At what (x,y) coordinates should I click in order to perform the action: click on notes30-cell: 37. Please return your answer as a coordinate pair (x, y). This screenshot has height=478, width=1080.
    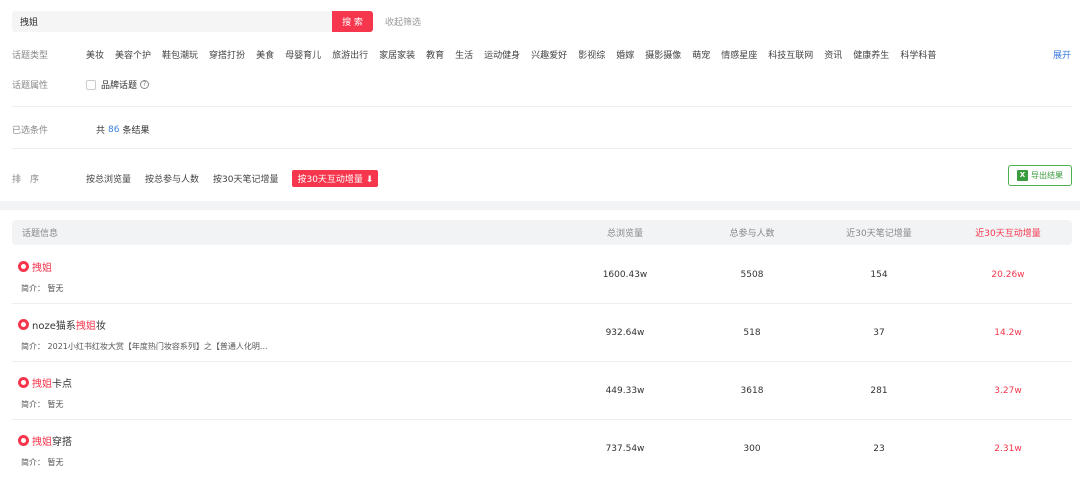
    Looking at the image, I should click on (879, 333).